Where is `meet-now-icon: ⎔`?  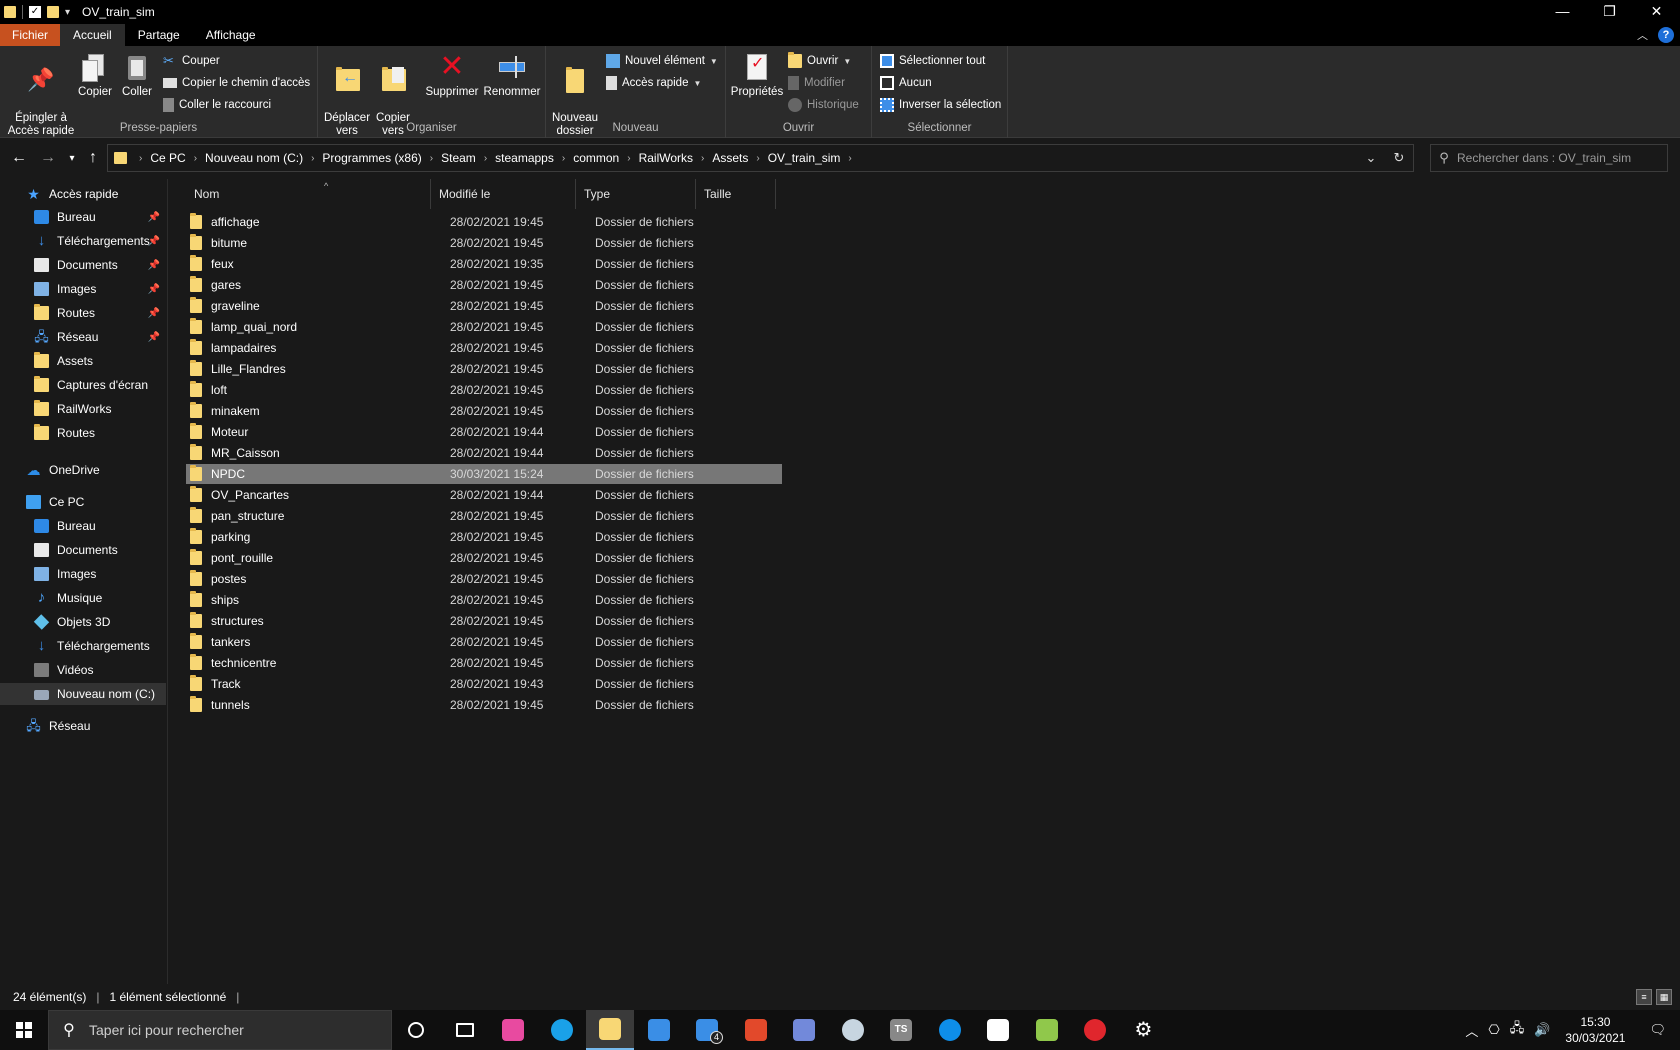 meet-now-icon: ⎔ is located at coordinates (1493, 1030).